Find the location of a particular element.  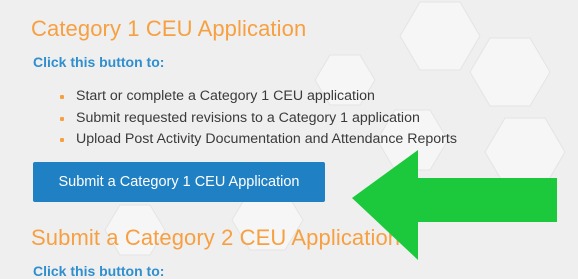

category-1-heading: Category 1 CEU Application is located at coordinates (169, 28).